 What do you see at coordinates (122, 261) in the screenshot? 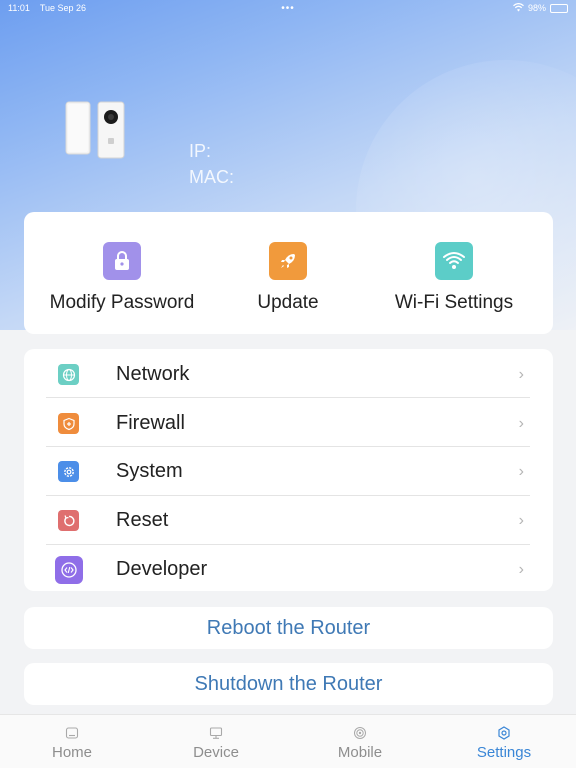
I see `lock-icon` at bounding box center [122, 261].